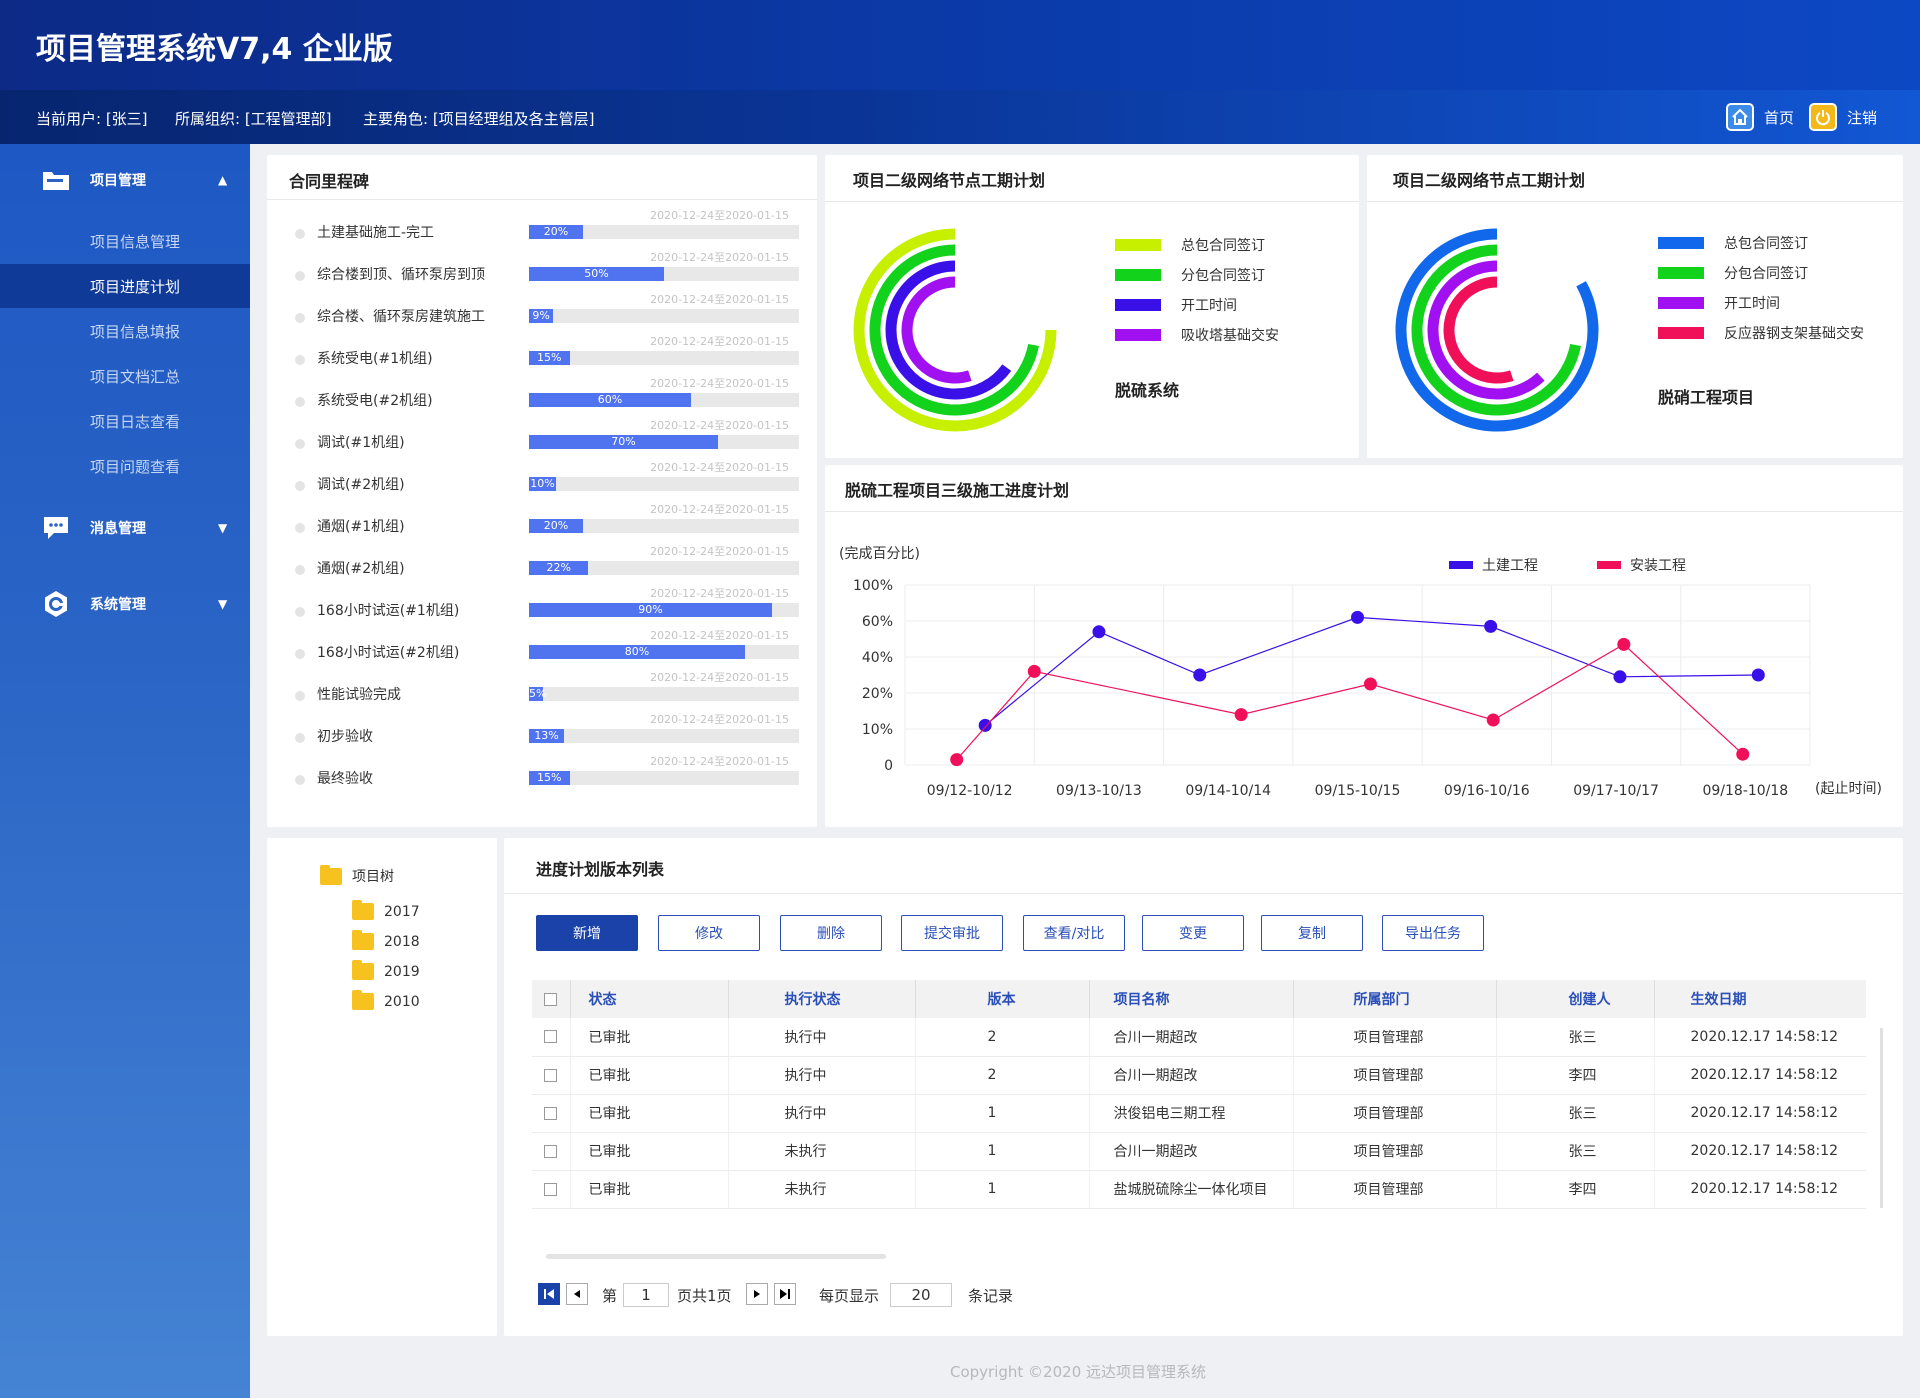  I want to click on last-page-button, so click(785, 1294).